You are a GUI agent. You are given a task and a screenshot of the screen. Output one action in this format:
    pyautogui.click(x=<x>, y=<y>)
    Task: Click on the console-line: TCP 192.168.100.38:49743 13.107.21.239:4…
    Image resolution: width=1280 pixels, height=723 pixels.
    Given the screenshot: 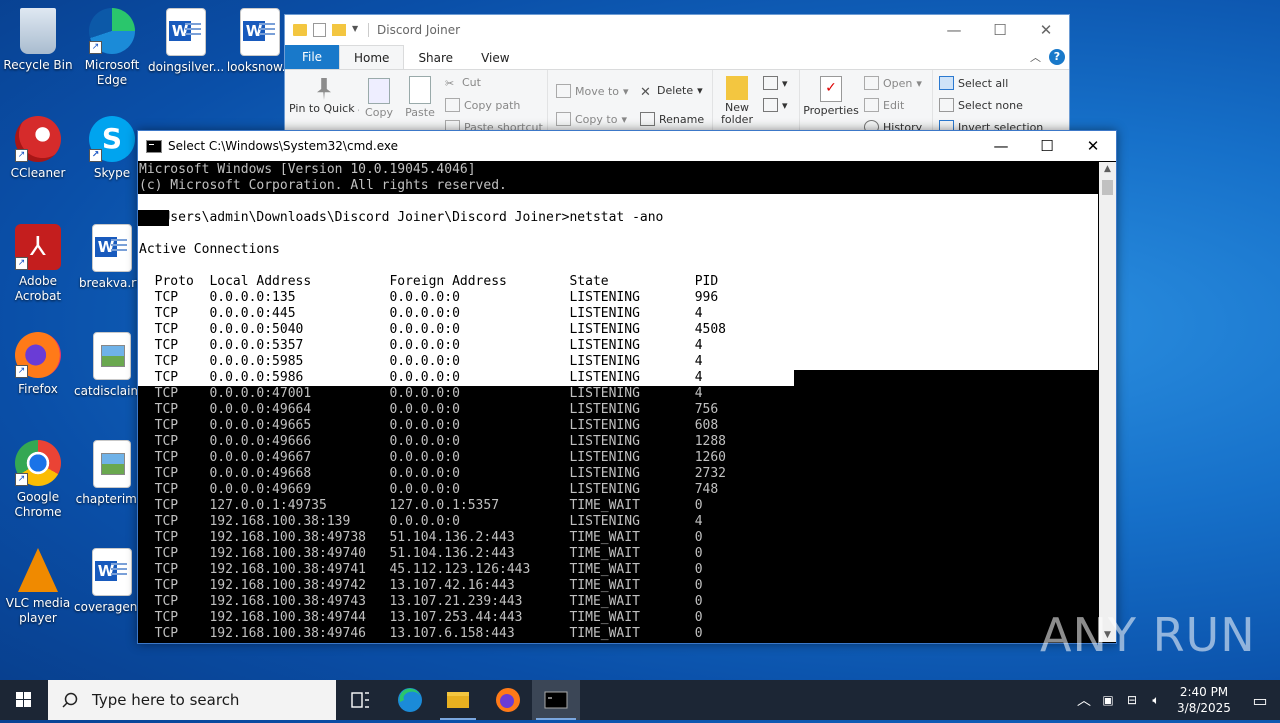 What is the action you would take?
    pyautogui.click(x=421, y=601)
    